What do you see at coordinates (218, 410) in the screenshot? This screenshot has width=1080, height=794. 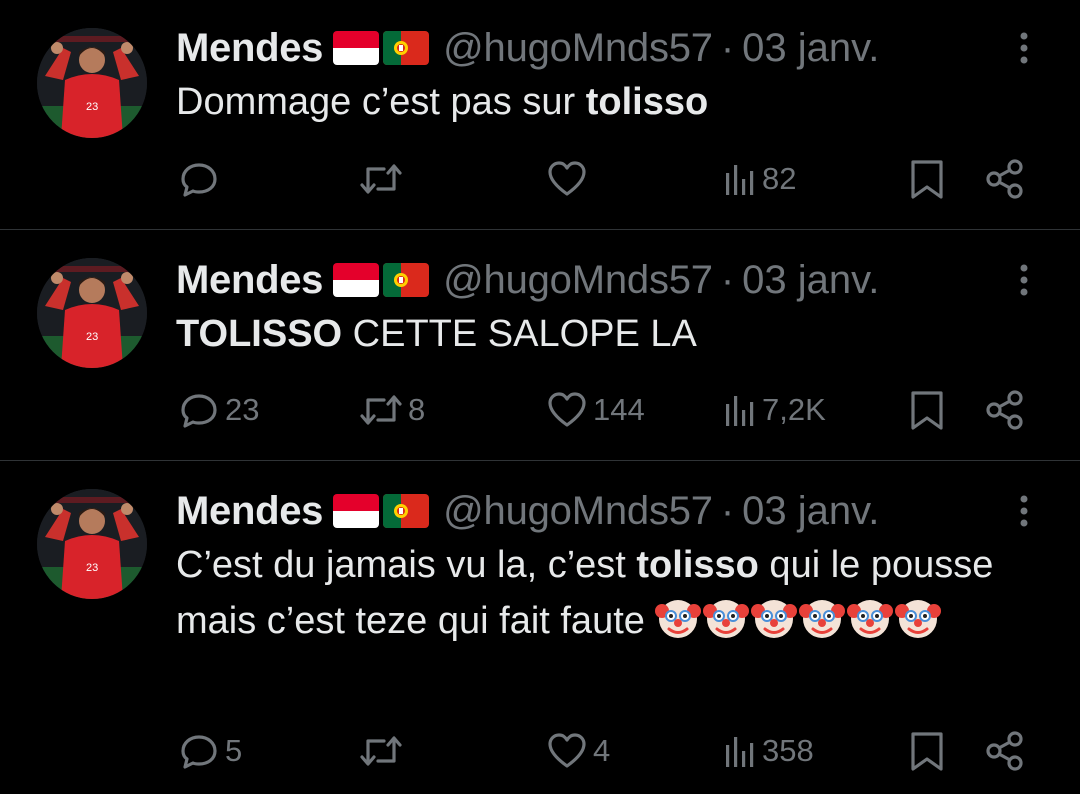 I see `reply-button: 23` at bounding box center [218, 410].